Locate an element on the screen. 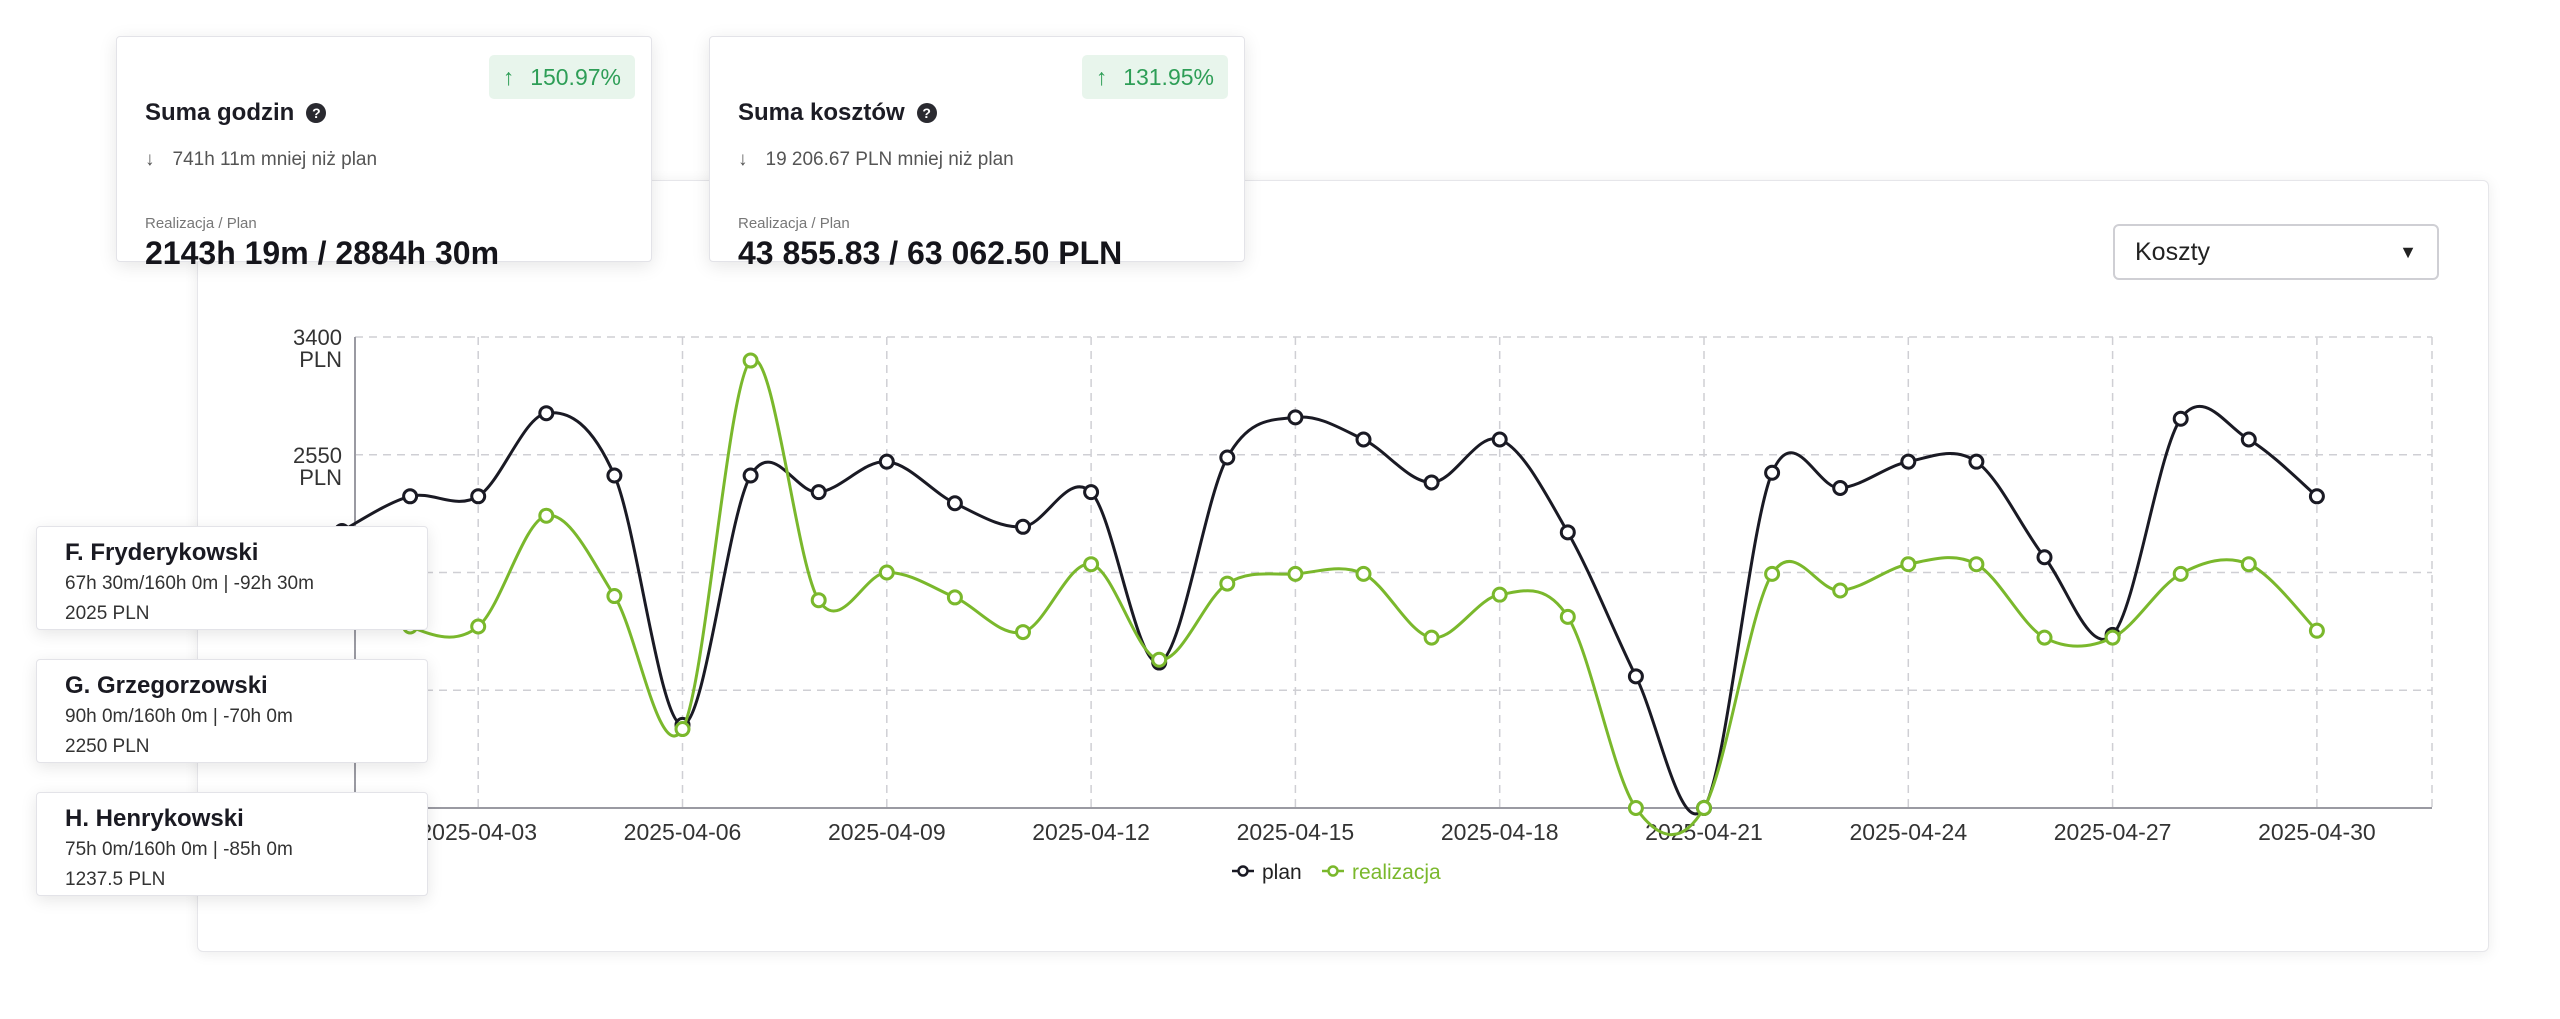  hours-delta: ↓ 741h 11m mniej niż plan is located at coordinates (261, 160).